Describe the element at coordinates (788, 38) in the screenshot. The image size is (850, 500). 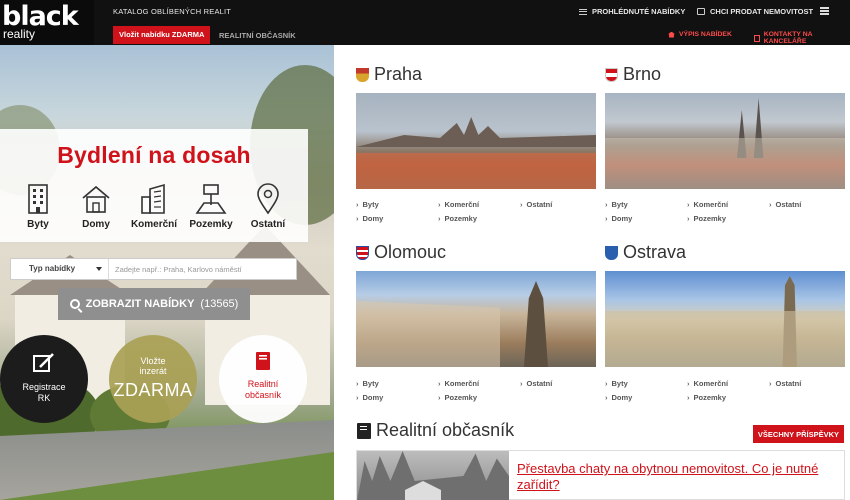
I see `office-contacts-label: KONTAKTY NA KANCELÁŘE` at that location.